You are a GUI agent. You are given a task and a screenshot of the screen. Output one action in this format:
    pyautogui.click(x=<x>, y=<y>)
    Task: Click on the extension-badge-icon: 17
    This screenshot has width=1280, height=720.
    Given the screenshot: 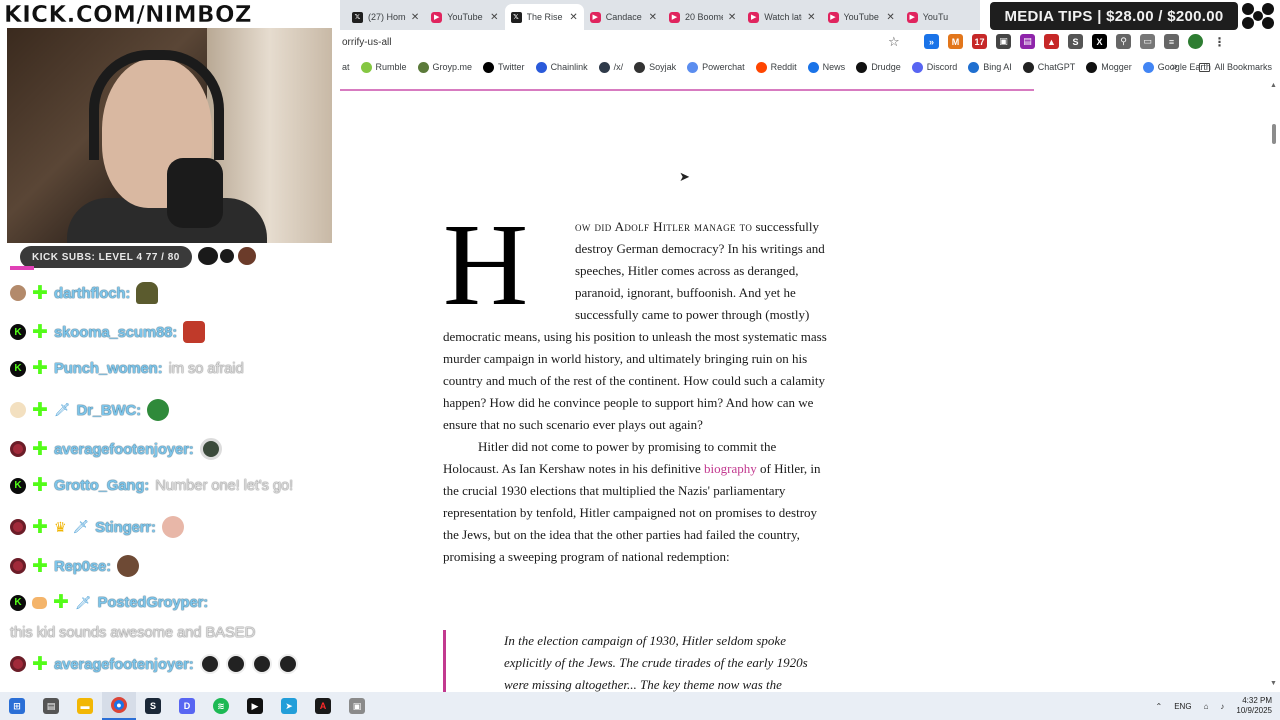 What is the action you would take?
    pyautogui.click(x=979, y=41)
    